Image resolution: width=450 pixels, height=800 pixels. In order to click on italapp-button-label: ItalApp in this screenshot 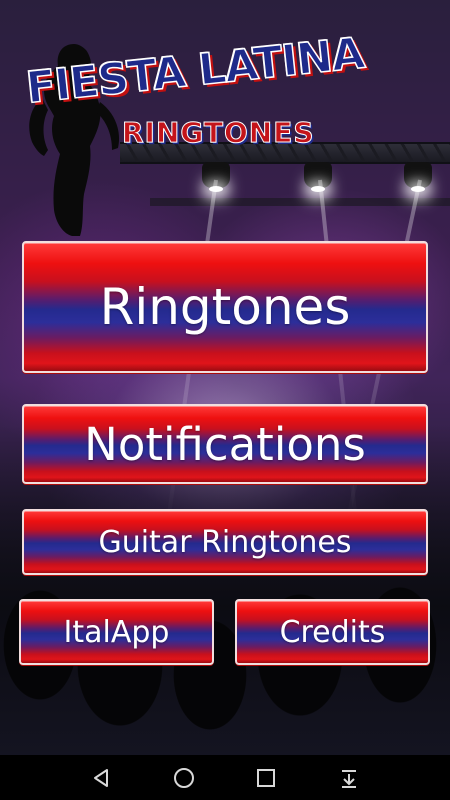, I will do `click(116, 632)`.